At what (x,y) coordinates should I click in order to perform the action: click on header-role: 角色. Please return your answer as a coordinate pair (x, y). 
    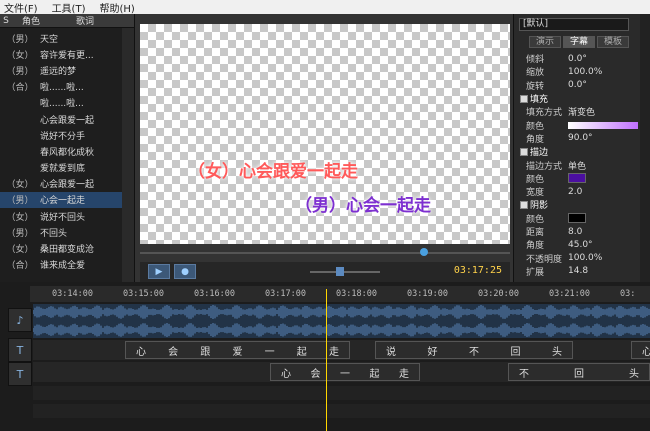
    Looking at the image, I should click on (31, 20).